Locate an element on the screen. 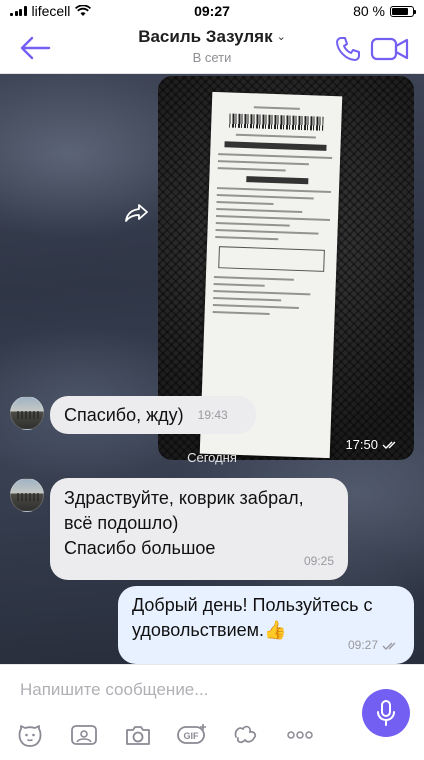  forward-icon is located at coordinates (136, 213).